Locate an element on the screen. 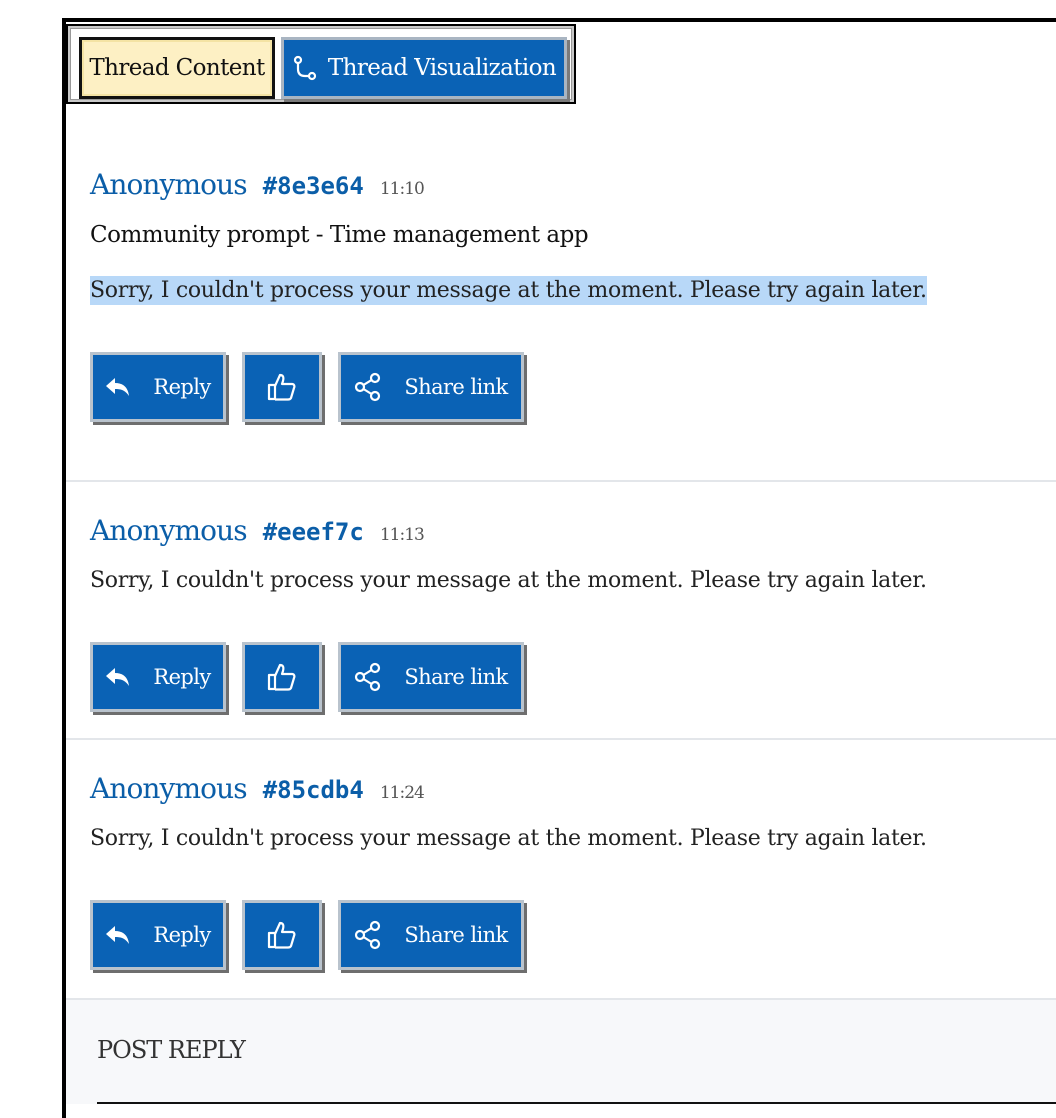  post-hash: #85cdb4 is located at coordinates (313, 790).